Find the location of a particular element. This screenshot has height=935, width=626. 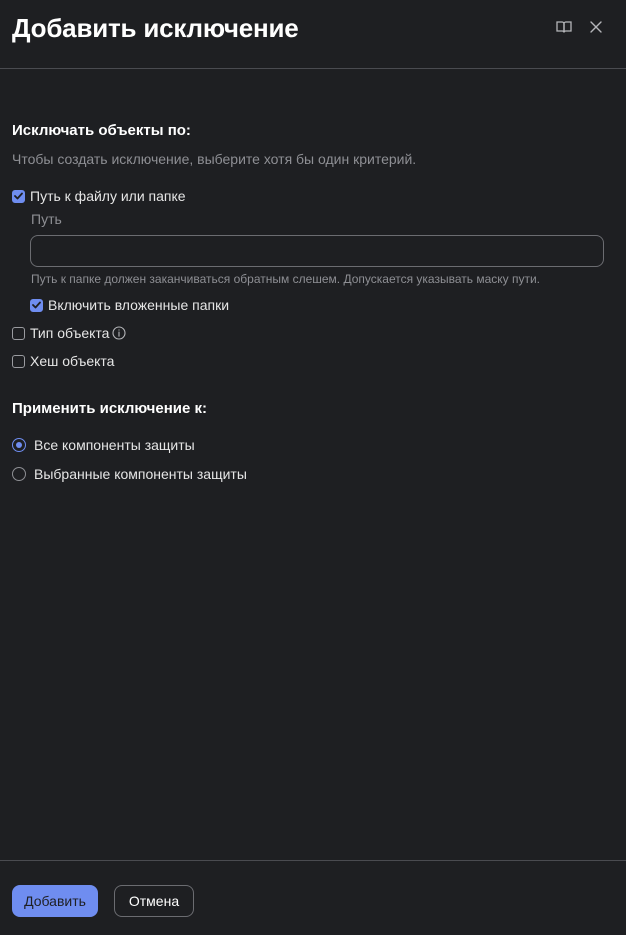

radio-selected-components: Выбранные компоненты защиты is located at coordinates (129, 474).